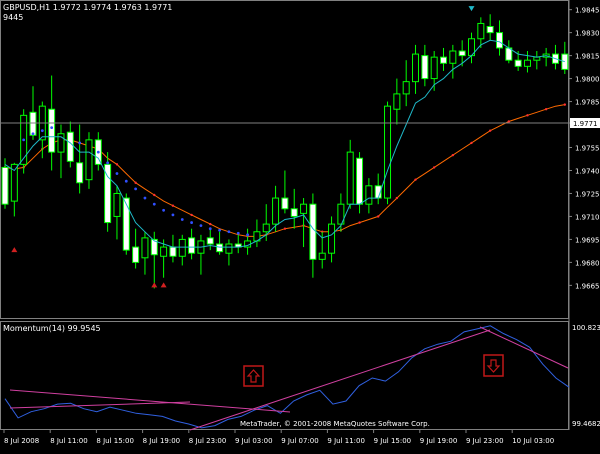  What do you see at coordinates (587, 57) in the screenshot?
I see `price-tick-label: 1.9815` at bounding box center [587, 57].